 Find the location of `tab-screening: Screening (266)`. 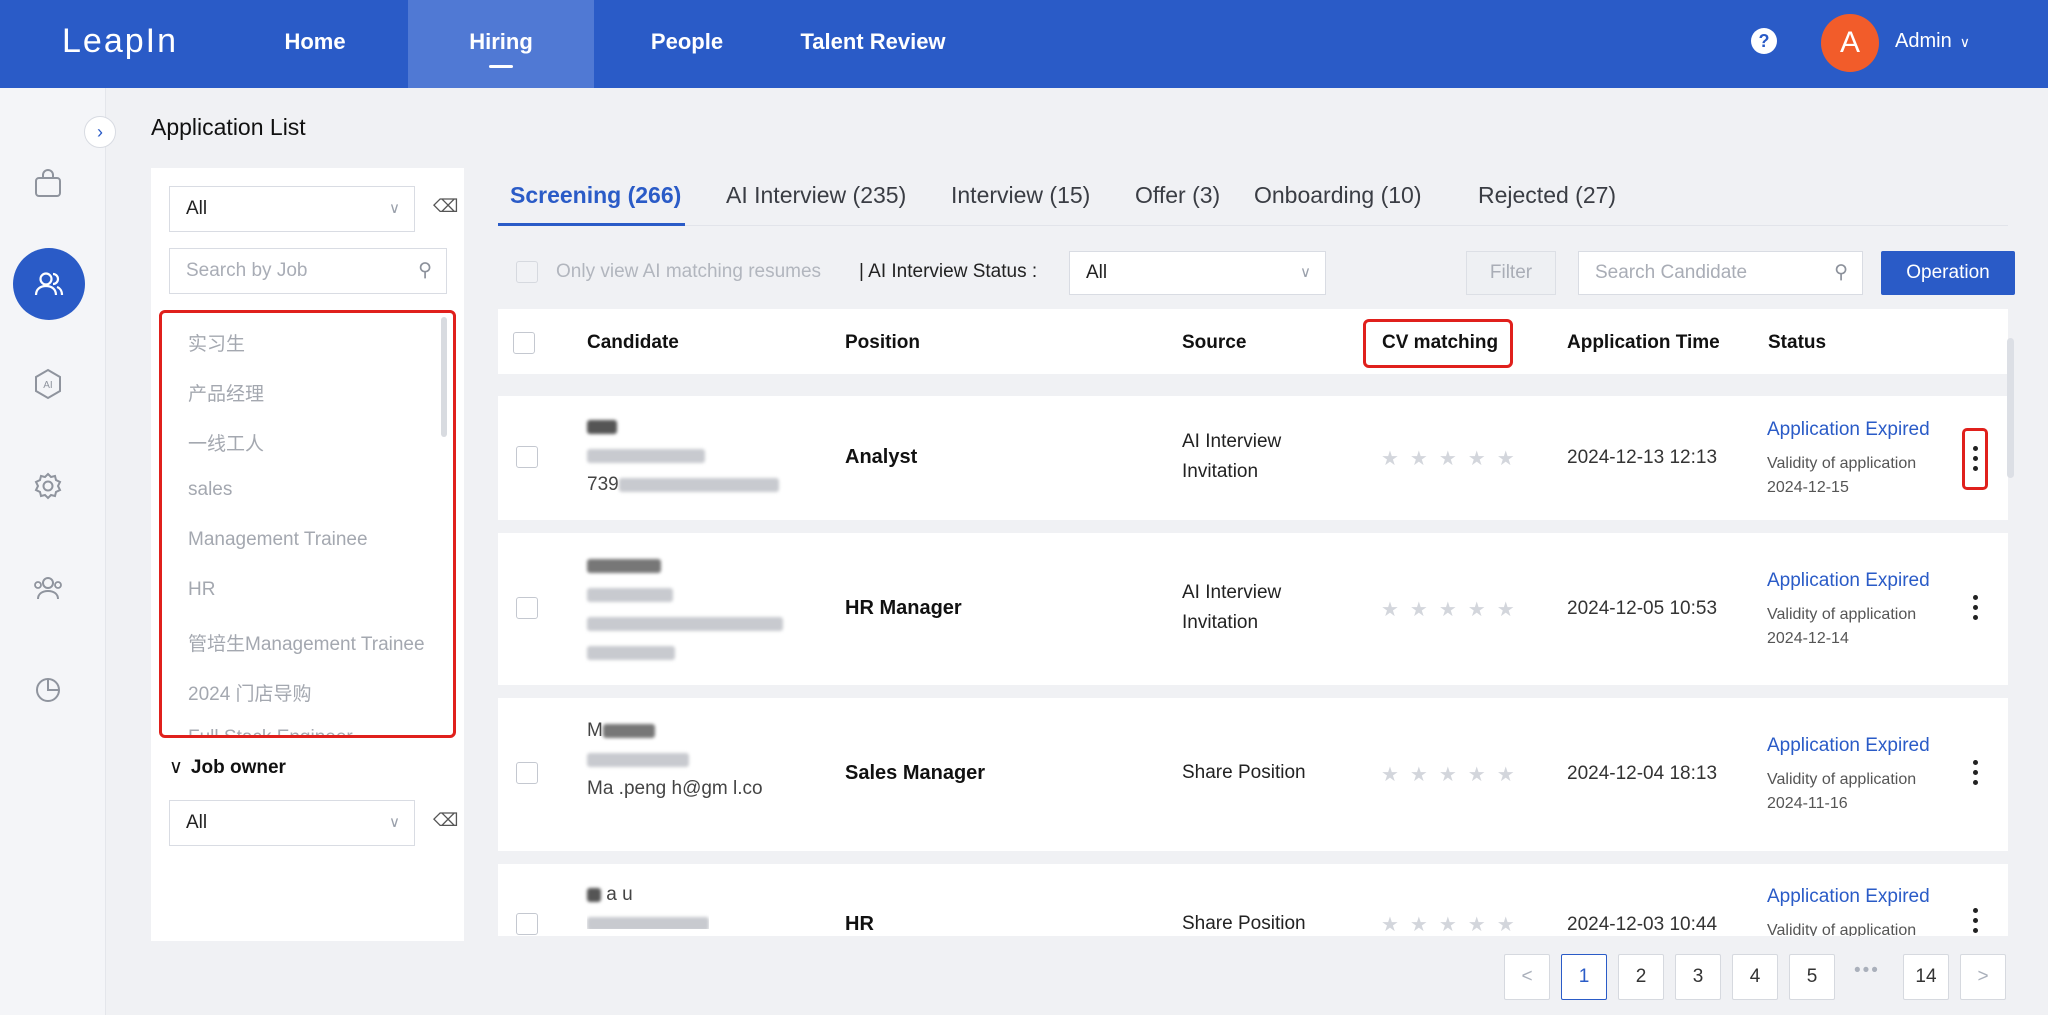

tab-screening: Screening (266) is located at coordinates (595, 195).